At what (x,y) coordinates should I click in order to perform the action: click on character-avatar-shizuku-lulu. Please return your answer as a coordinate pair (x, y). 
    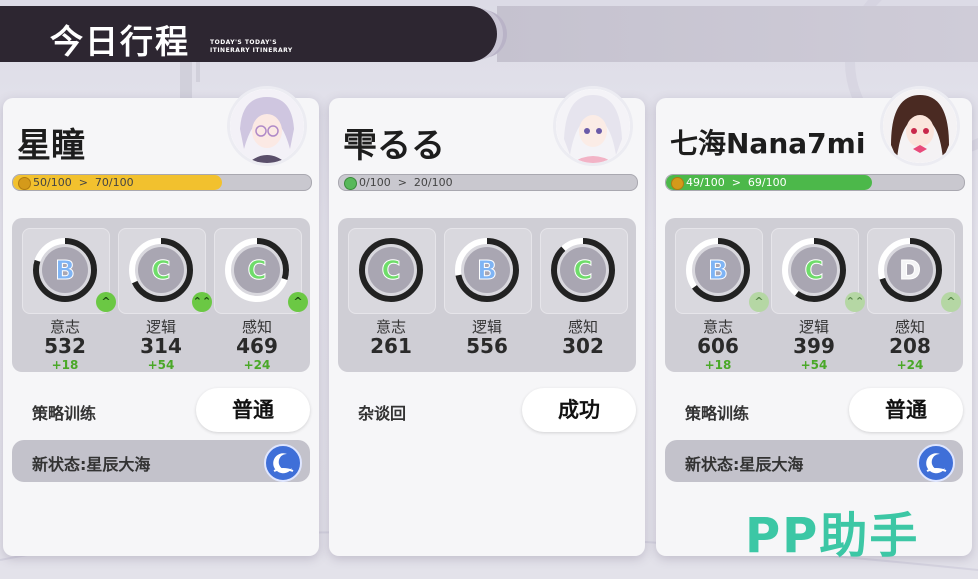
    Looking at the image, I should click on (593, 126).